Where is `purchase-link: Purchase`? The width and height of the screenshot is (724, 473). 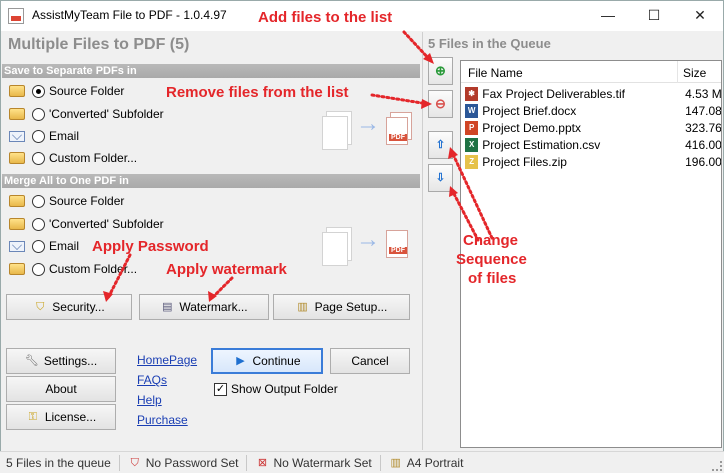 purchase-link: Purchase is located at coordinates (162, 420).